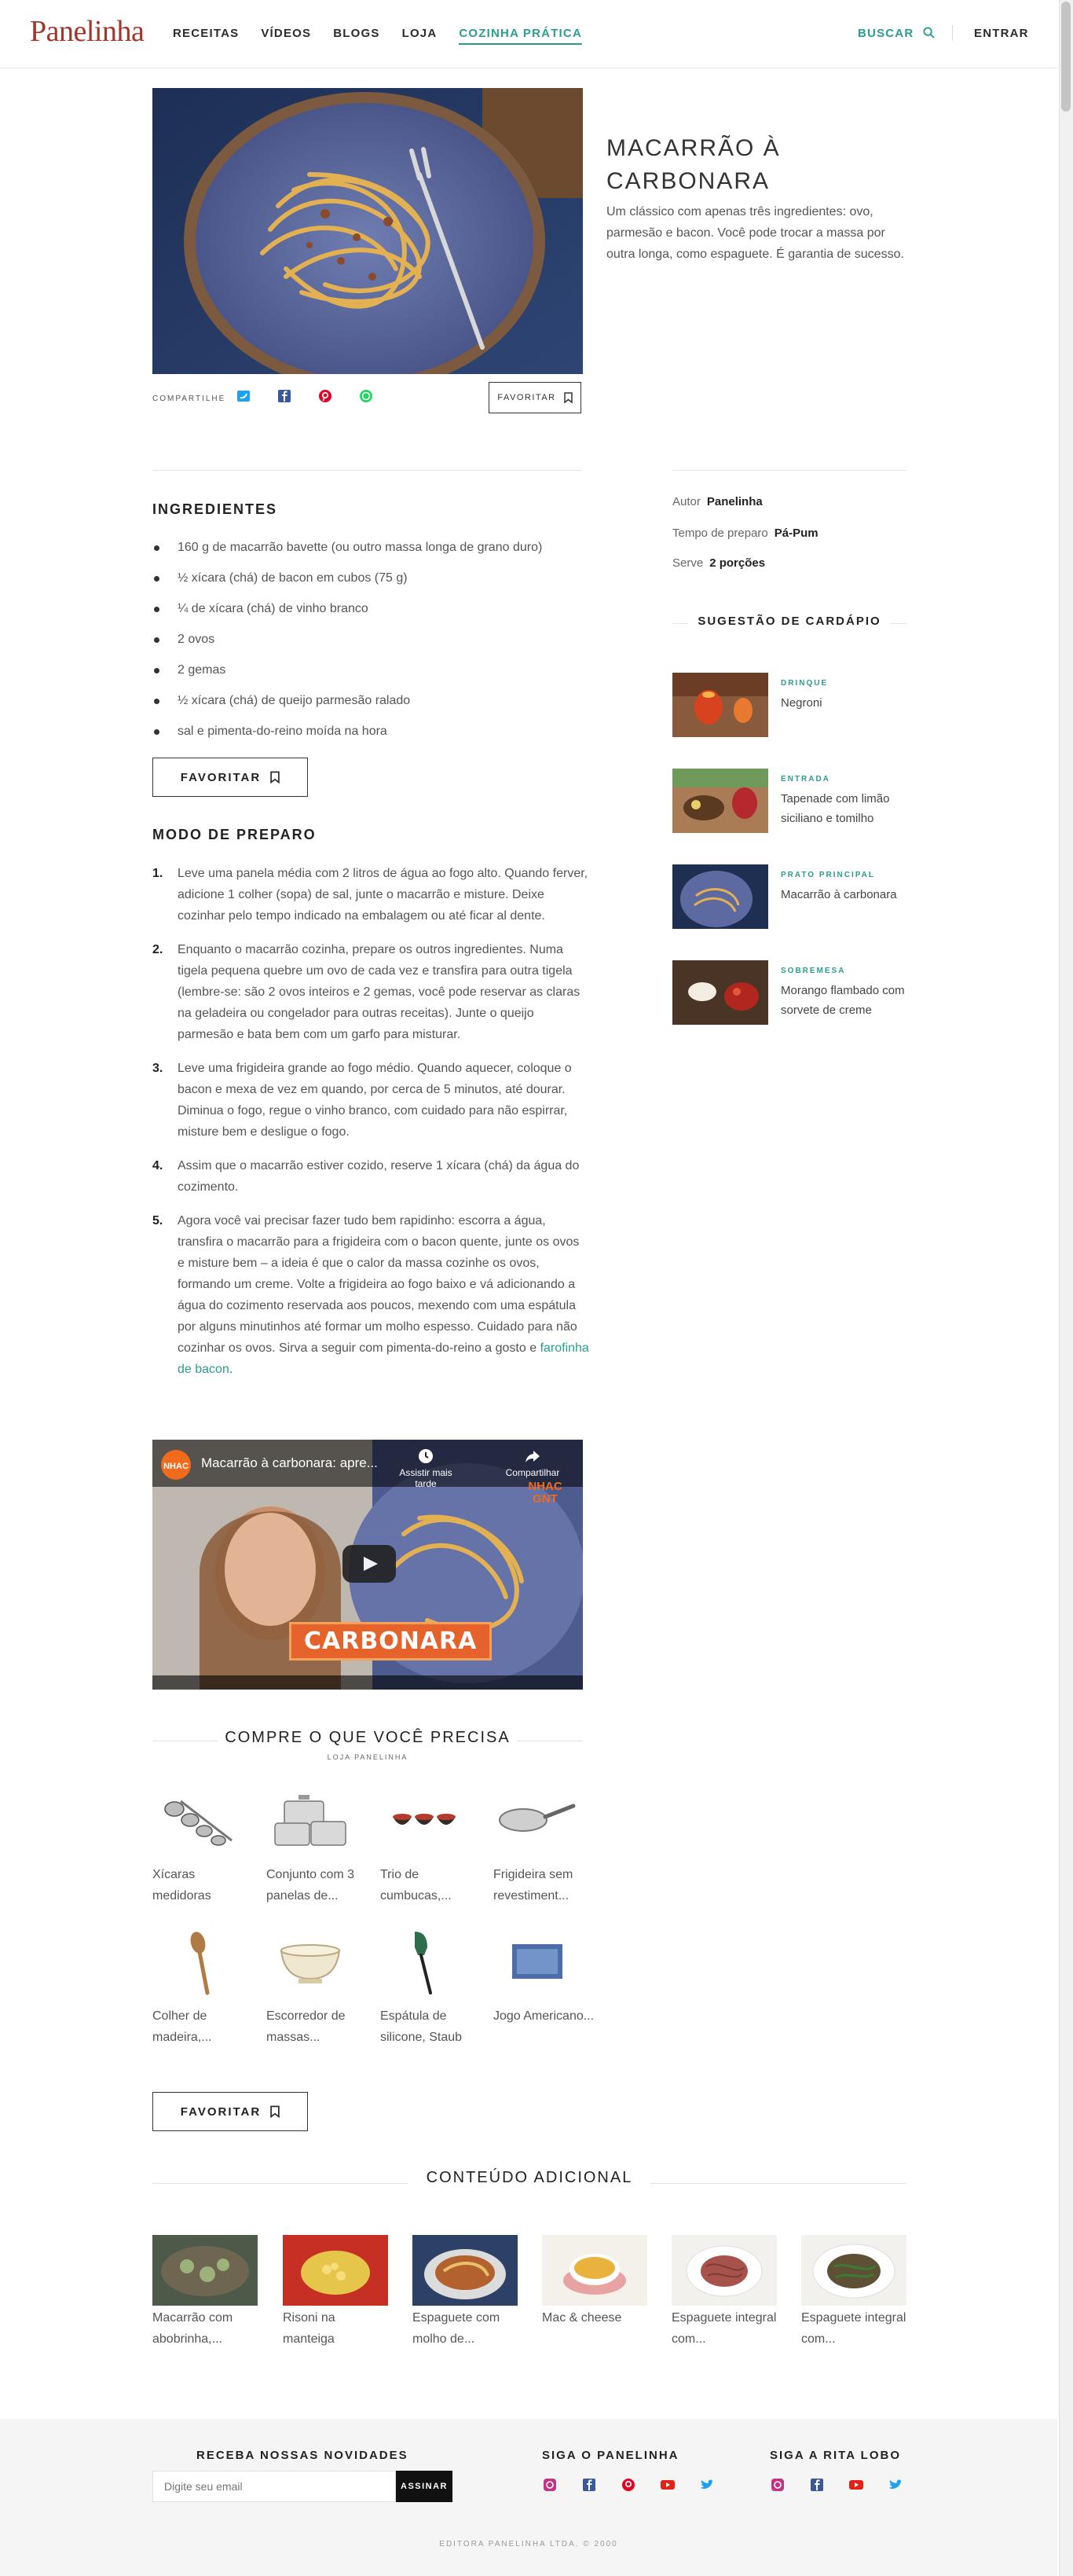 The height and width of the screenshot is (2576, 1073). I want to click on watch-later-button: Assistir mais tarde, so click(425, 1468).